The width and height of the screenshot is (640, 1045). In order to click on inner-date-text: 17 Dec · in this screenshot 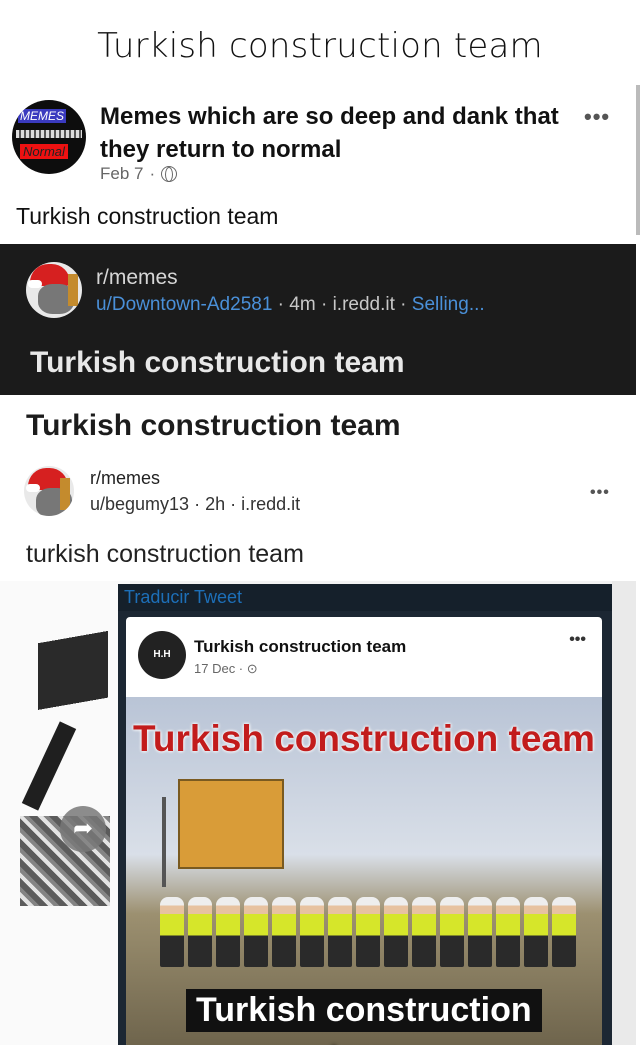, I will do `click(219, 668)`.